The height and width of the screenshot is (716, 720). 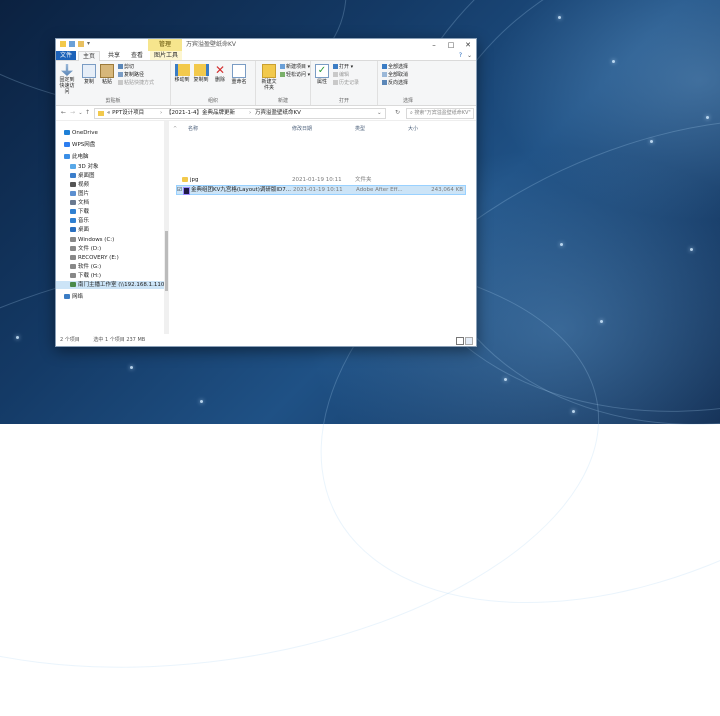 I want to click on new-folder-button: 新建文件夹, so click(x=269, y=77).